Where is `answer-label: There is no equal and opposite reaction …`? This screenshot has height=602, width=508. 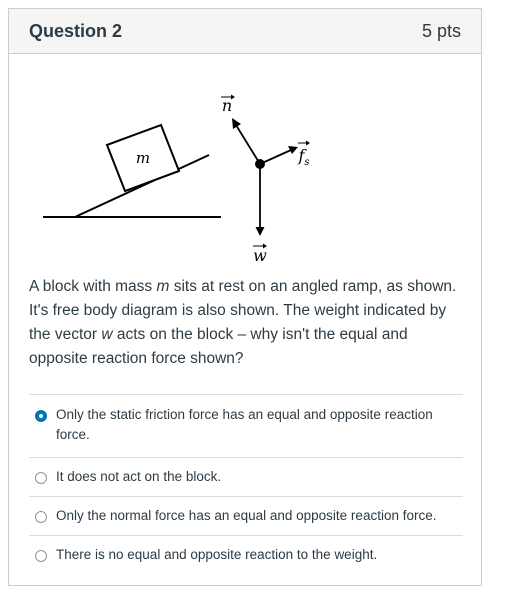 answer-label: There is no equal and opposite reaction … is located at coordinates (217, 554).